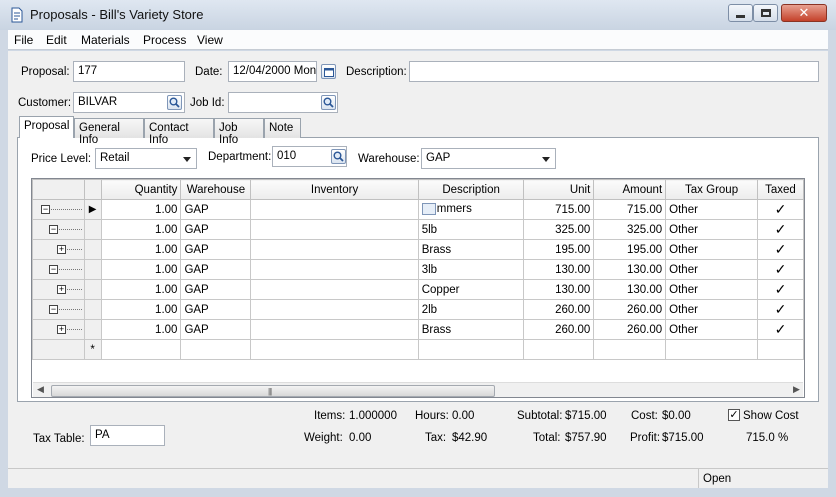 The image size is (836, 497). I want to click on tab-job-info: Job Info, so click(239, 132).